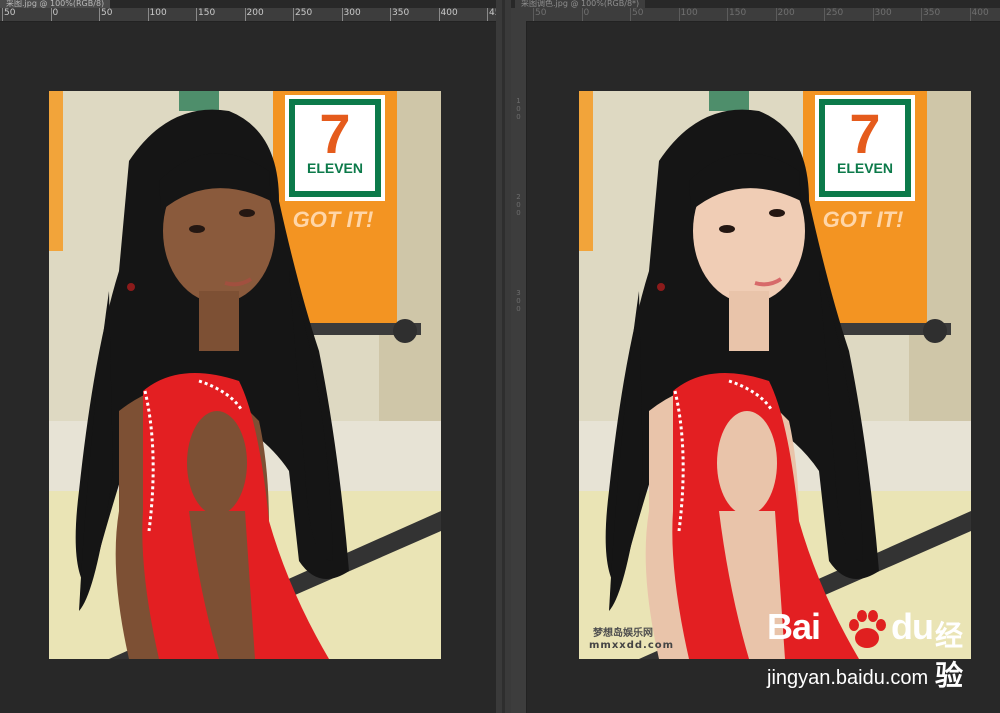  I want to click on right-document-tab: 采图调色.jpg @ 100%(RGB/8*), so click(580, 4).